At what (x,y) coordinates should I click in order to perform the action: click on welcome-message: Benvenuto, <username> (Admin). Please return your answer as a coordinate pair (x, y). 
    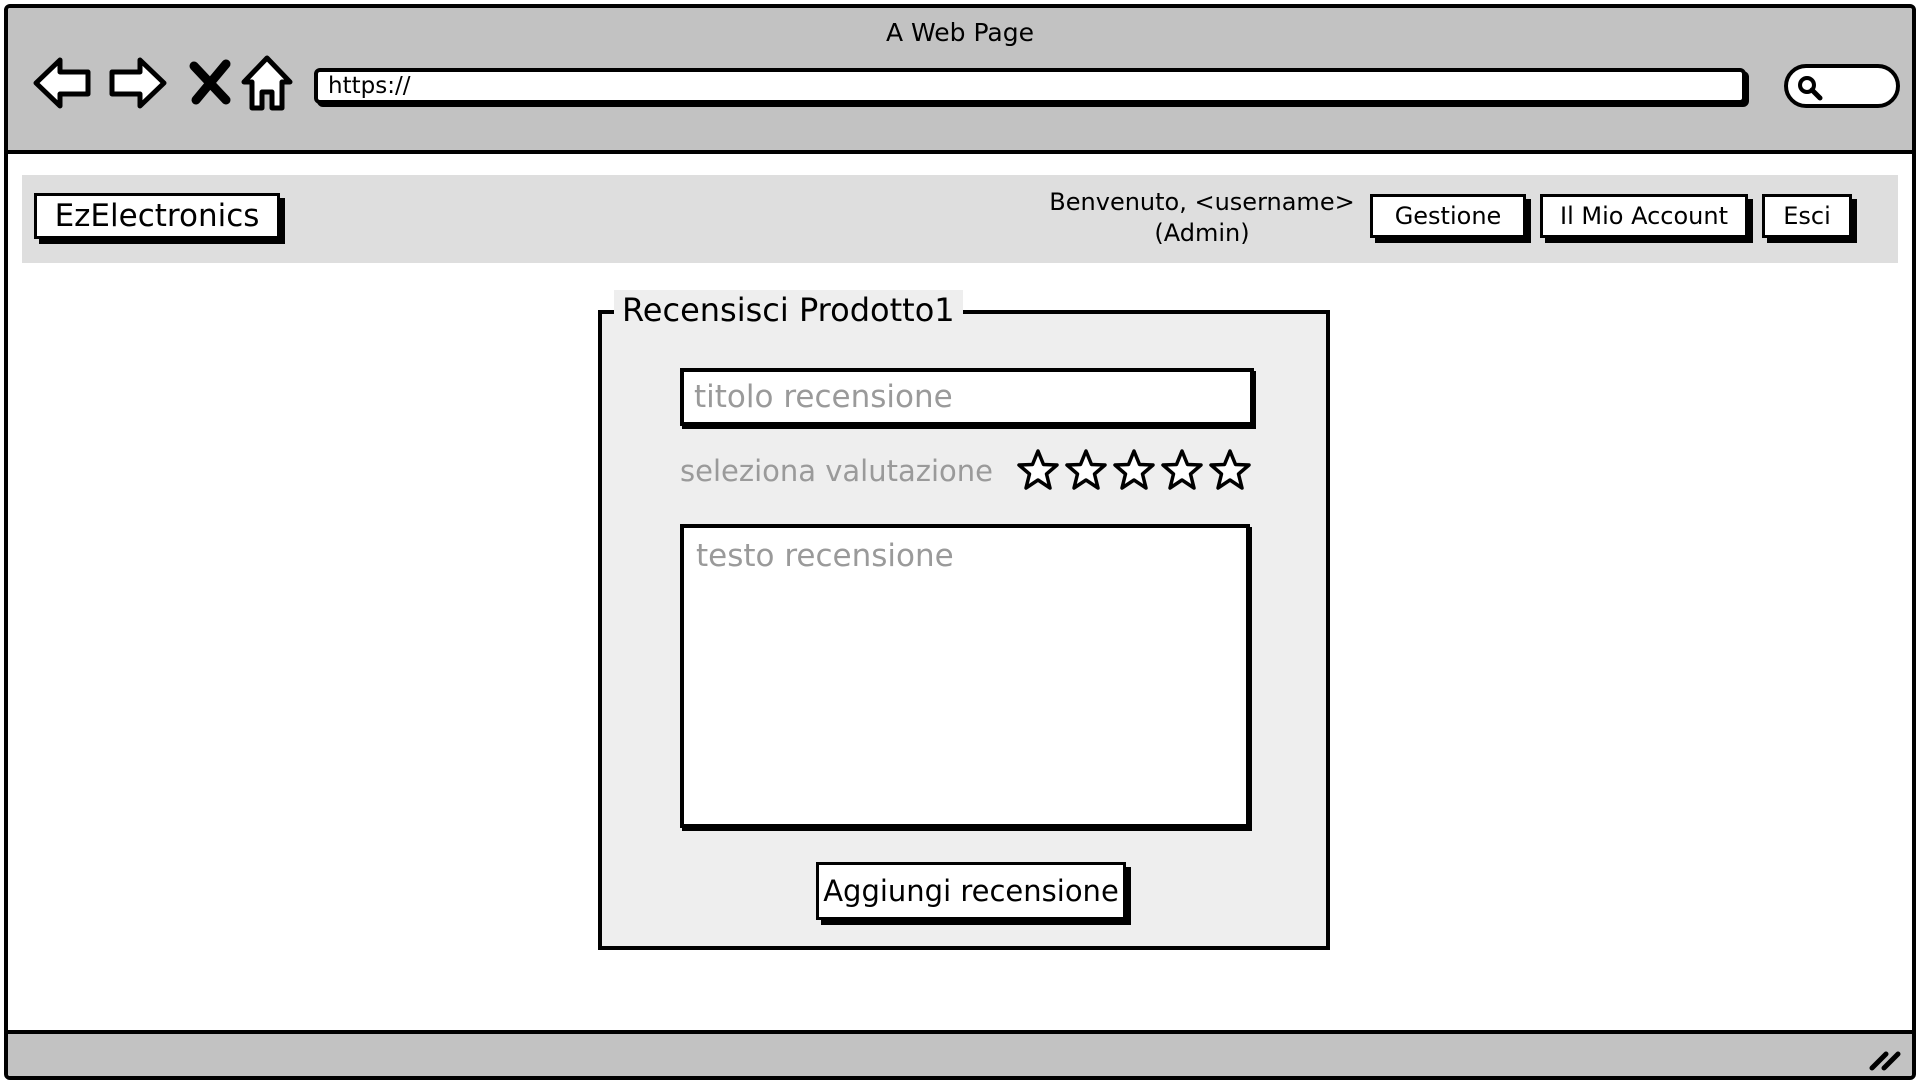
    Looking at the image, I should click on (1202, 218).